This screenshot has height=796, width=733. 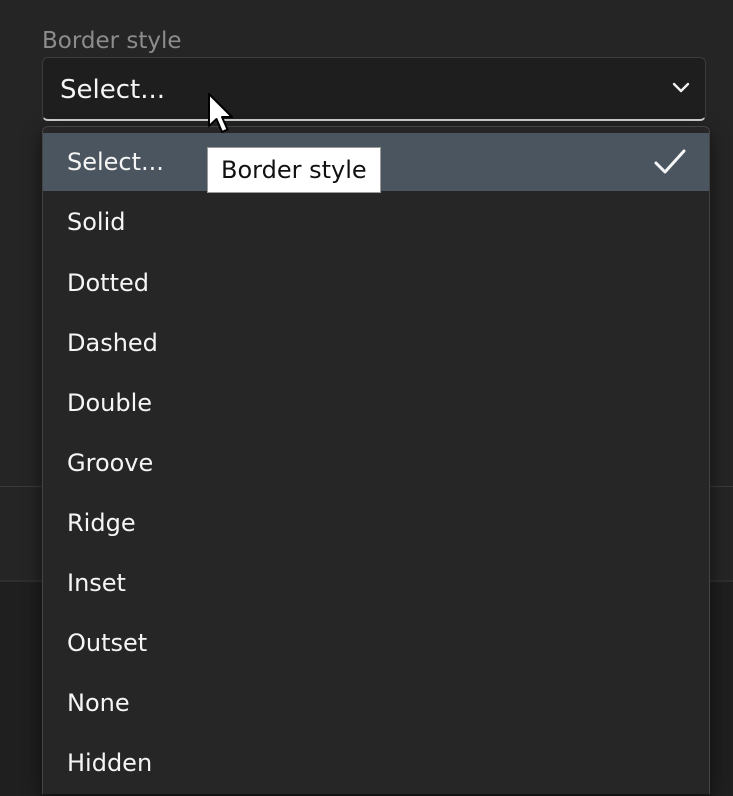 I want to click on option-hidden: Hidden, so click(x=376, y=763).